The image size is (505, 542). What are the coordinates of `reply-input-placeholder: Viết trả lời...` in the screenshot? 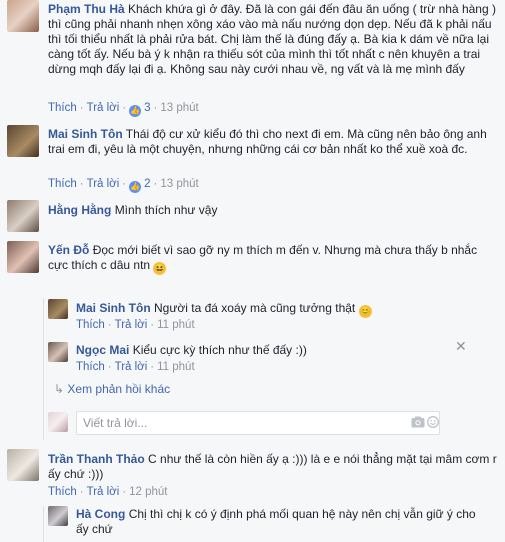 It's located at (115, 423).